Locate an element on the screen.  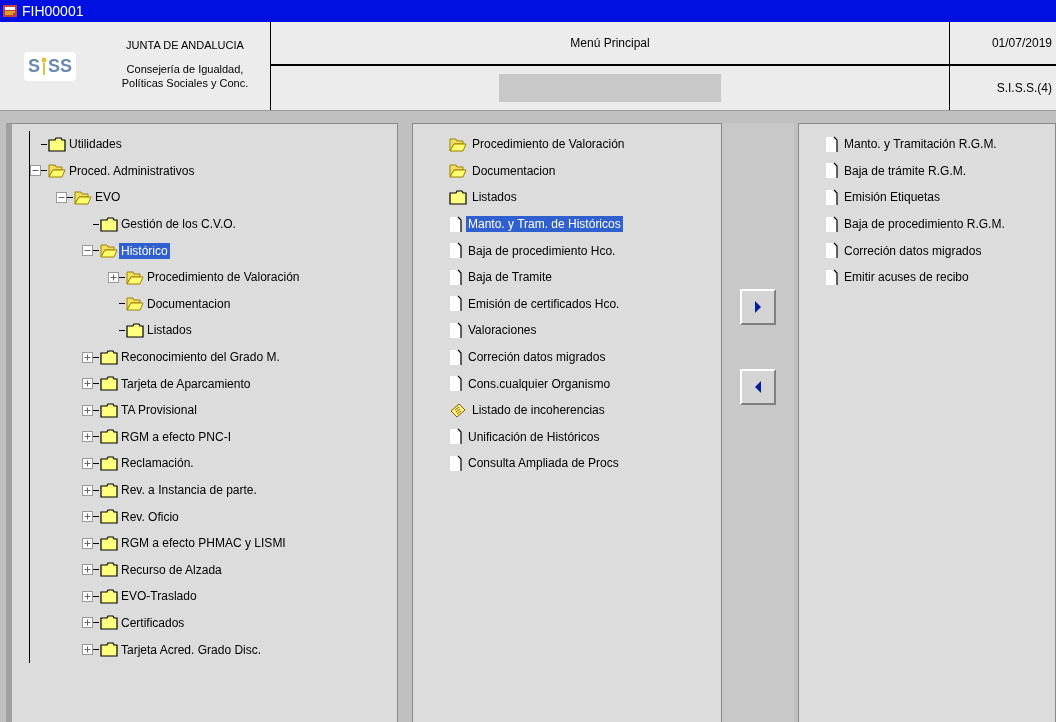
menu-item: Procedimiento de Valoración is located at coordinates (548, 144).